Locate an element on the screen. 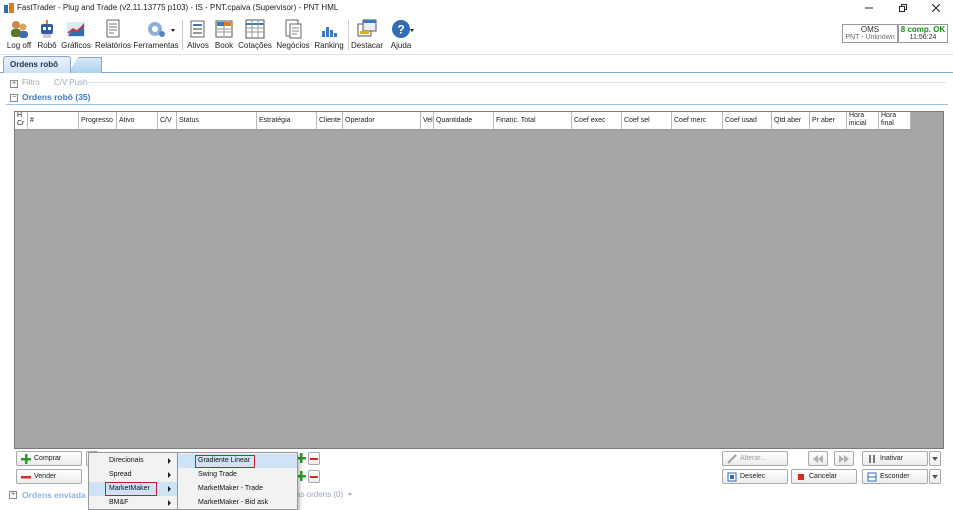 Image resolution: width=953 pixels, height=510 pixels. minus-icon is located at coordinates (314, 458).